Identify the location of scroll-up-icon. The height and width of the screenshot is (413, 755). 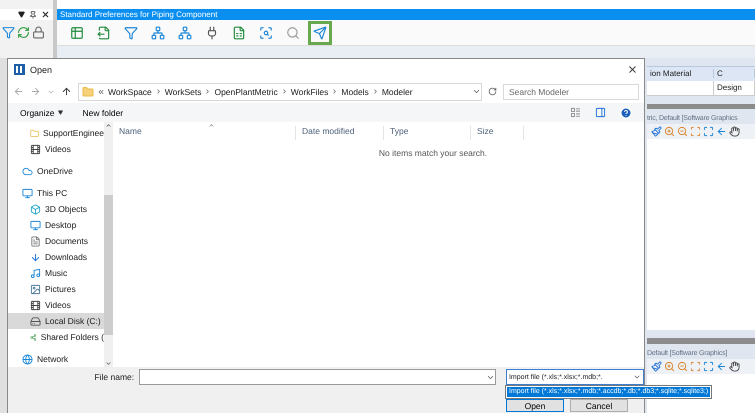
(108, 126).